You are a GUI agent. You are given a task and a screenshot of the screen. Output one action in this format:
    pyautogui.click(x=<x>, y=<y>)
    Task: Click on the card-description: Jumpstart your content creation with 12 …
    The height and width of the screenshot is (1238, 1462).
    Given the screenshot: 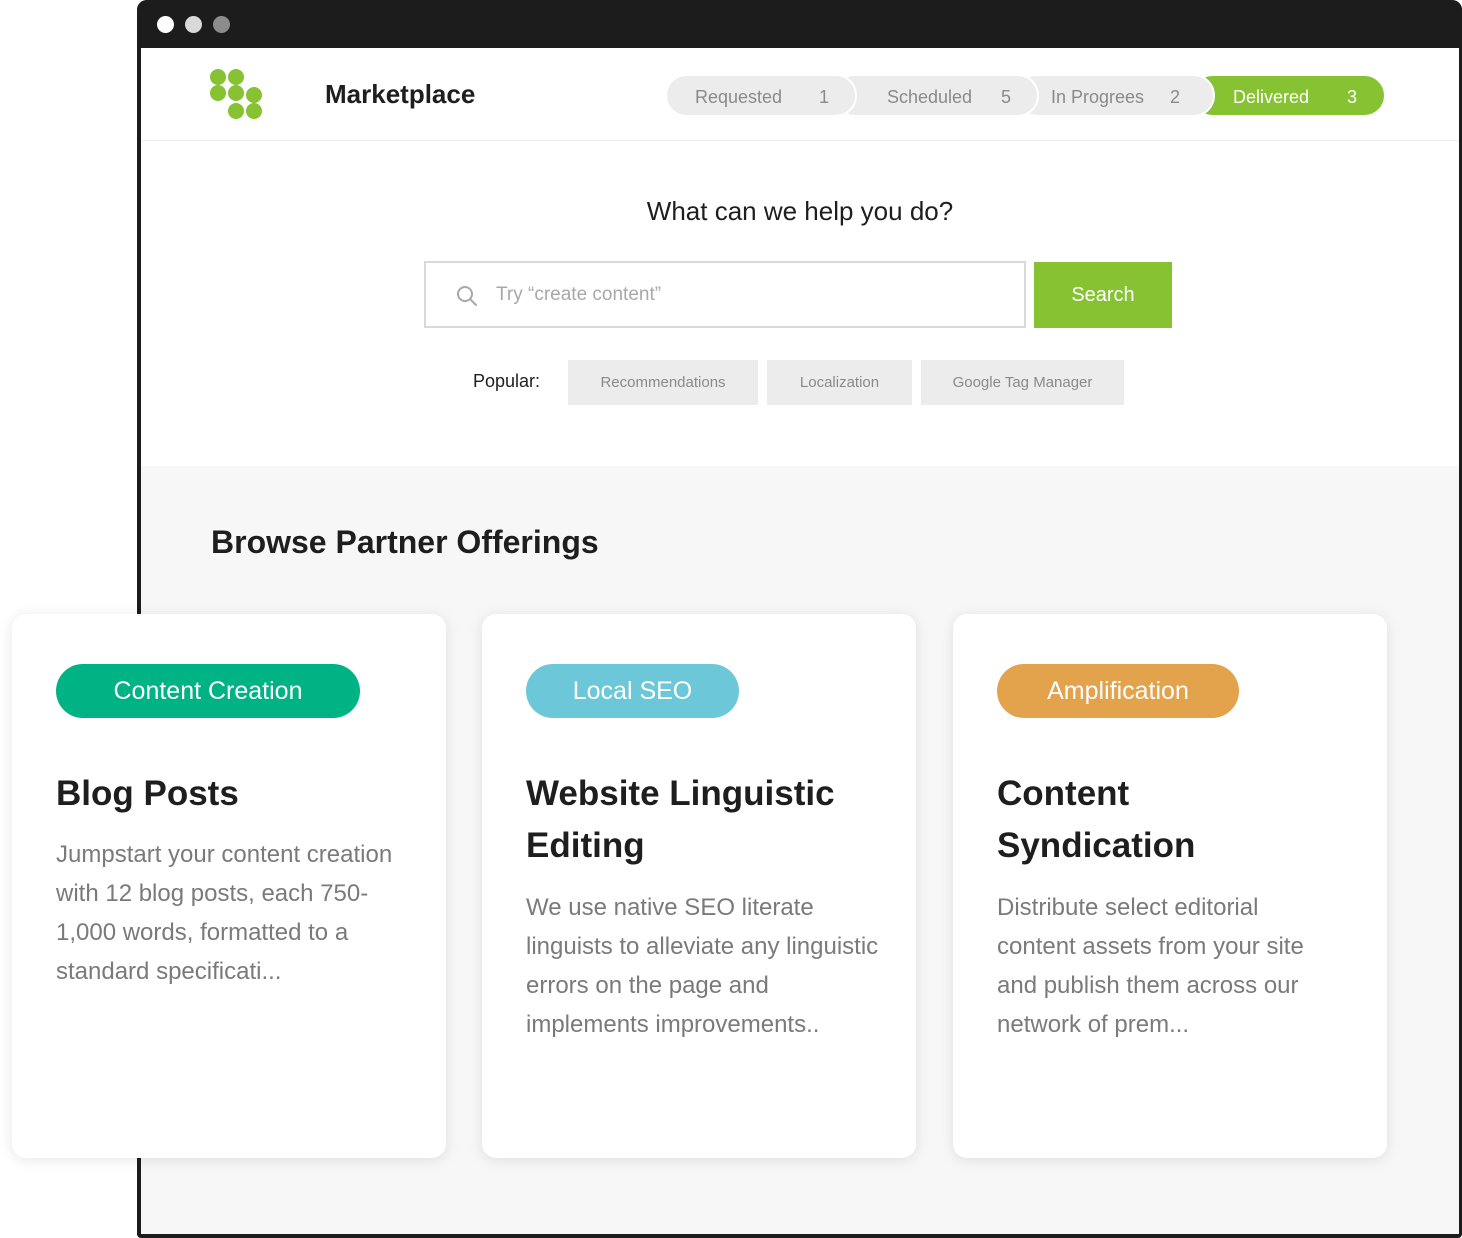 What is the action you would take?
    pyautogui.click(x=224, y=913)
    